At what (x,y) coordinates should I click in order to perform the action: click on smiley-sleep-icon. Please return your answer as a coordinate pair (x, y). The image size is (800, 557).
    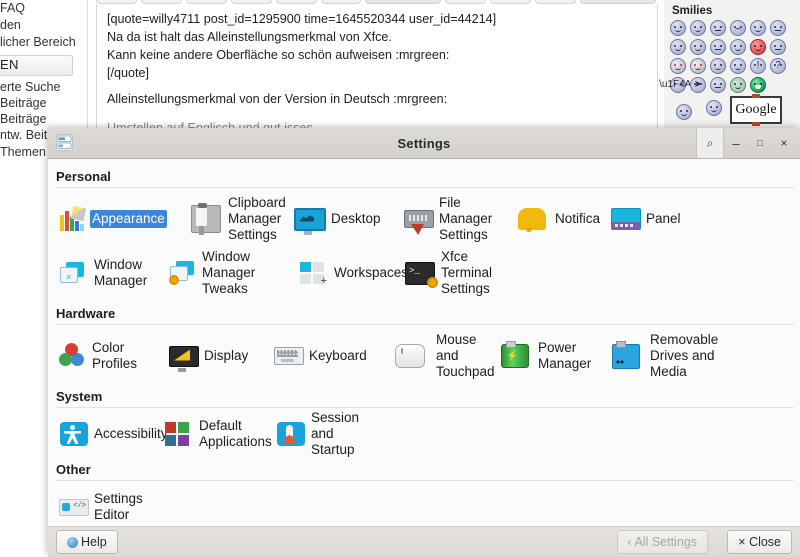
    Looking at the image, I should click on (718, 47).